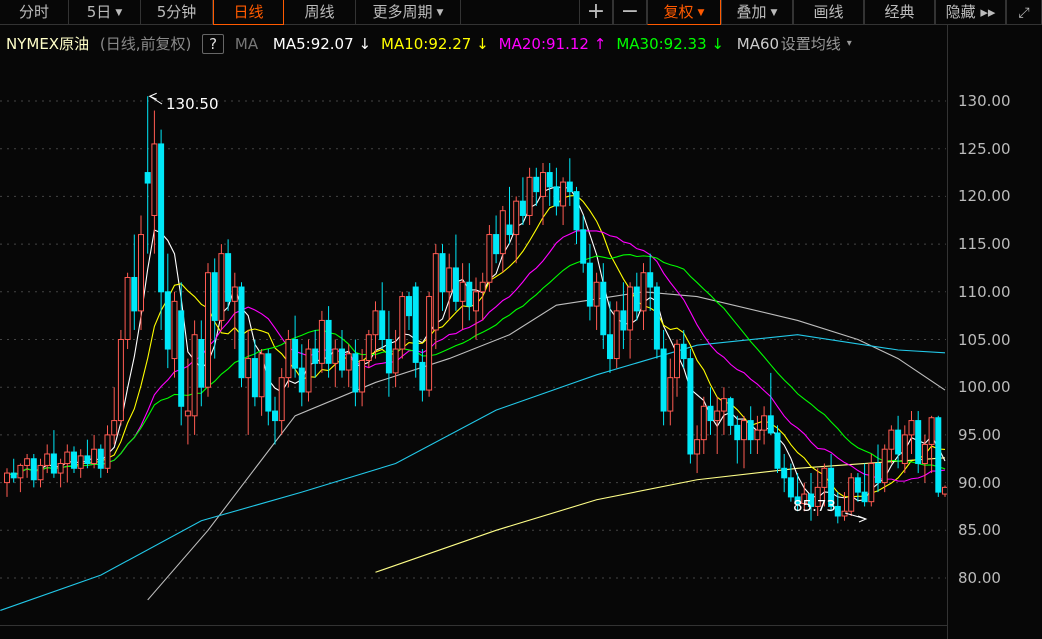  I want to click on chart-bottom-divider, so click(474, 625).